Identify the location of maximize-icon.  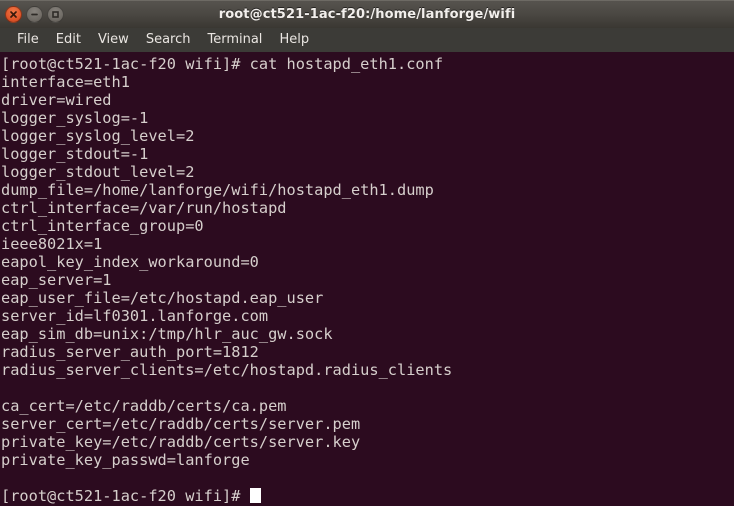
(55, 14).